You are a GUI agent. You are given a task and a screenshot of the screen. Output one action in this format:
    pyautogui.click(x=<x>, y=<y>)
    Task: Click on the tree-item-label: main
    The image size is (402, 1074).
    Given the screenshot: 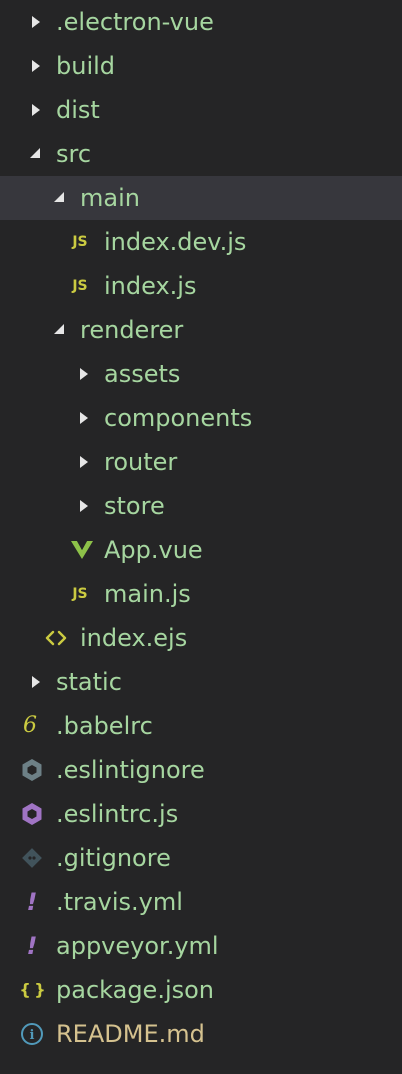 What is the action you would take?
    pyautogui.click(x=110, y=198)
    